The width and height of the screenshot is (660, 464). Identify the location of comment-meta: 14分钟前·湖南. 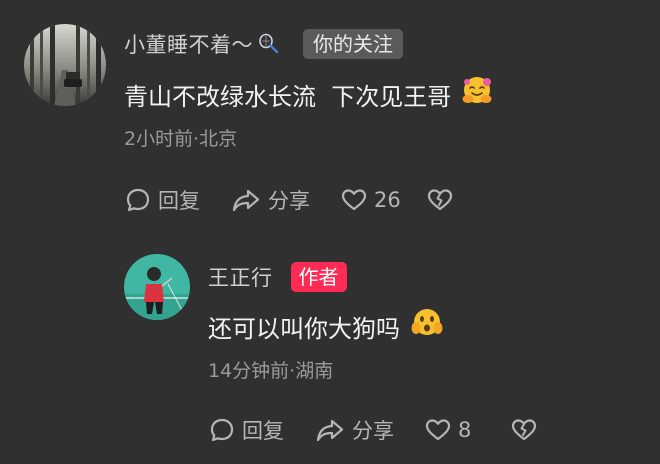
(271, 371).